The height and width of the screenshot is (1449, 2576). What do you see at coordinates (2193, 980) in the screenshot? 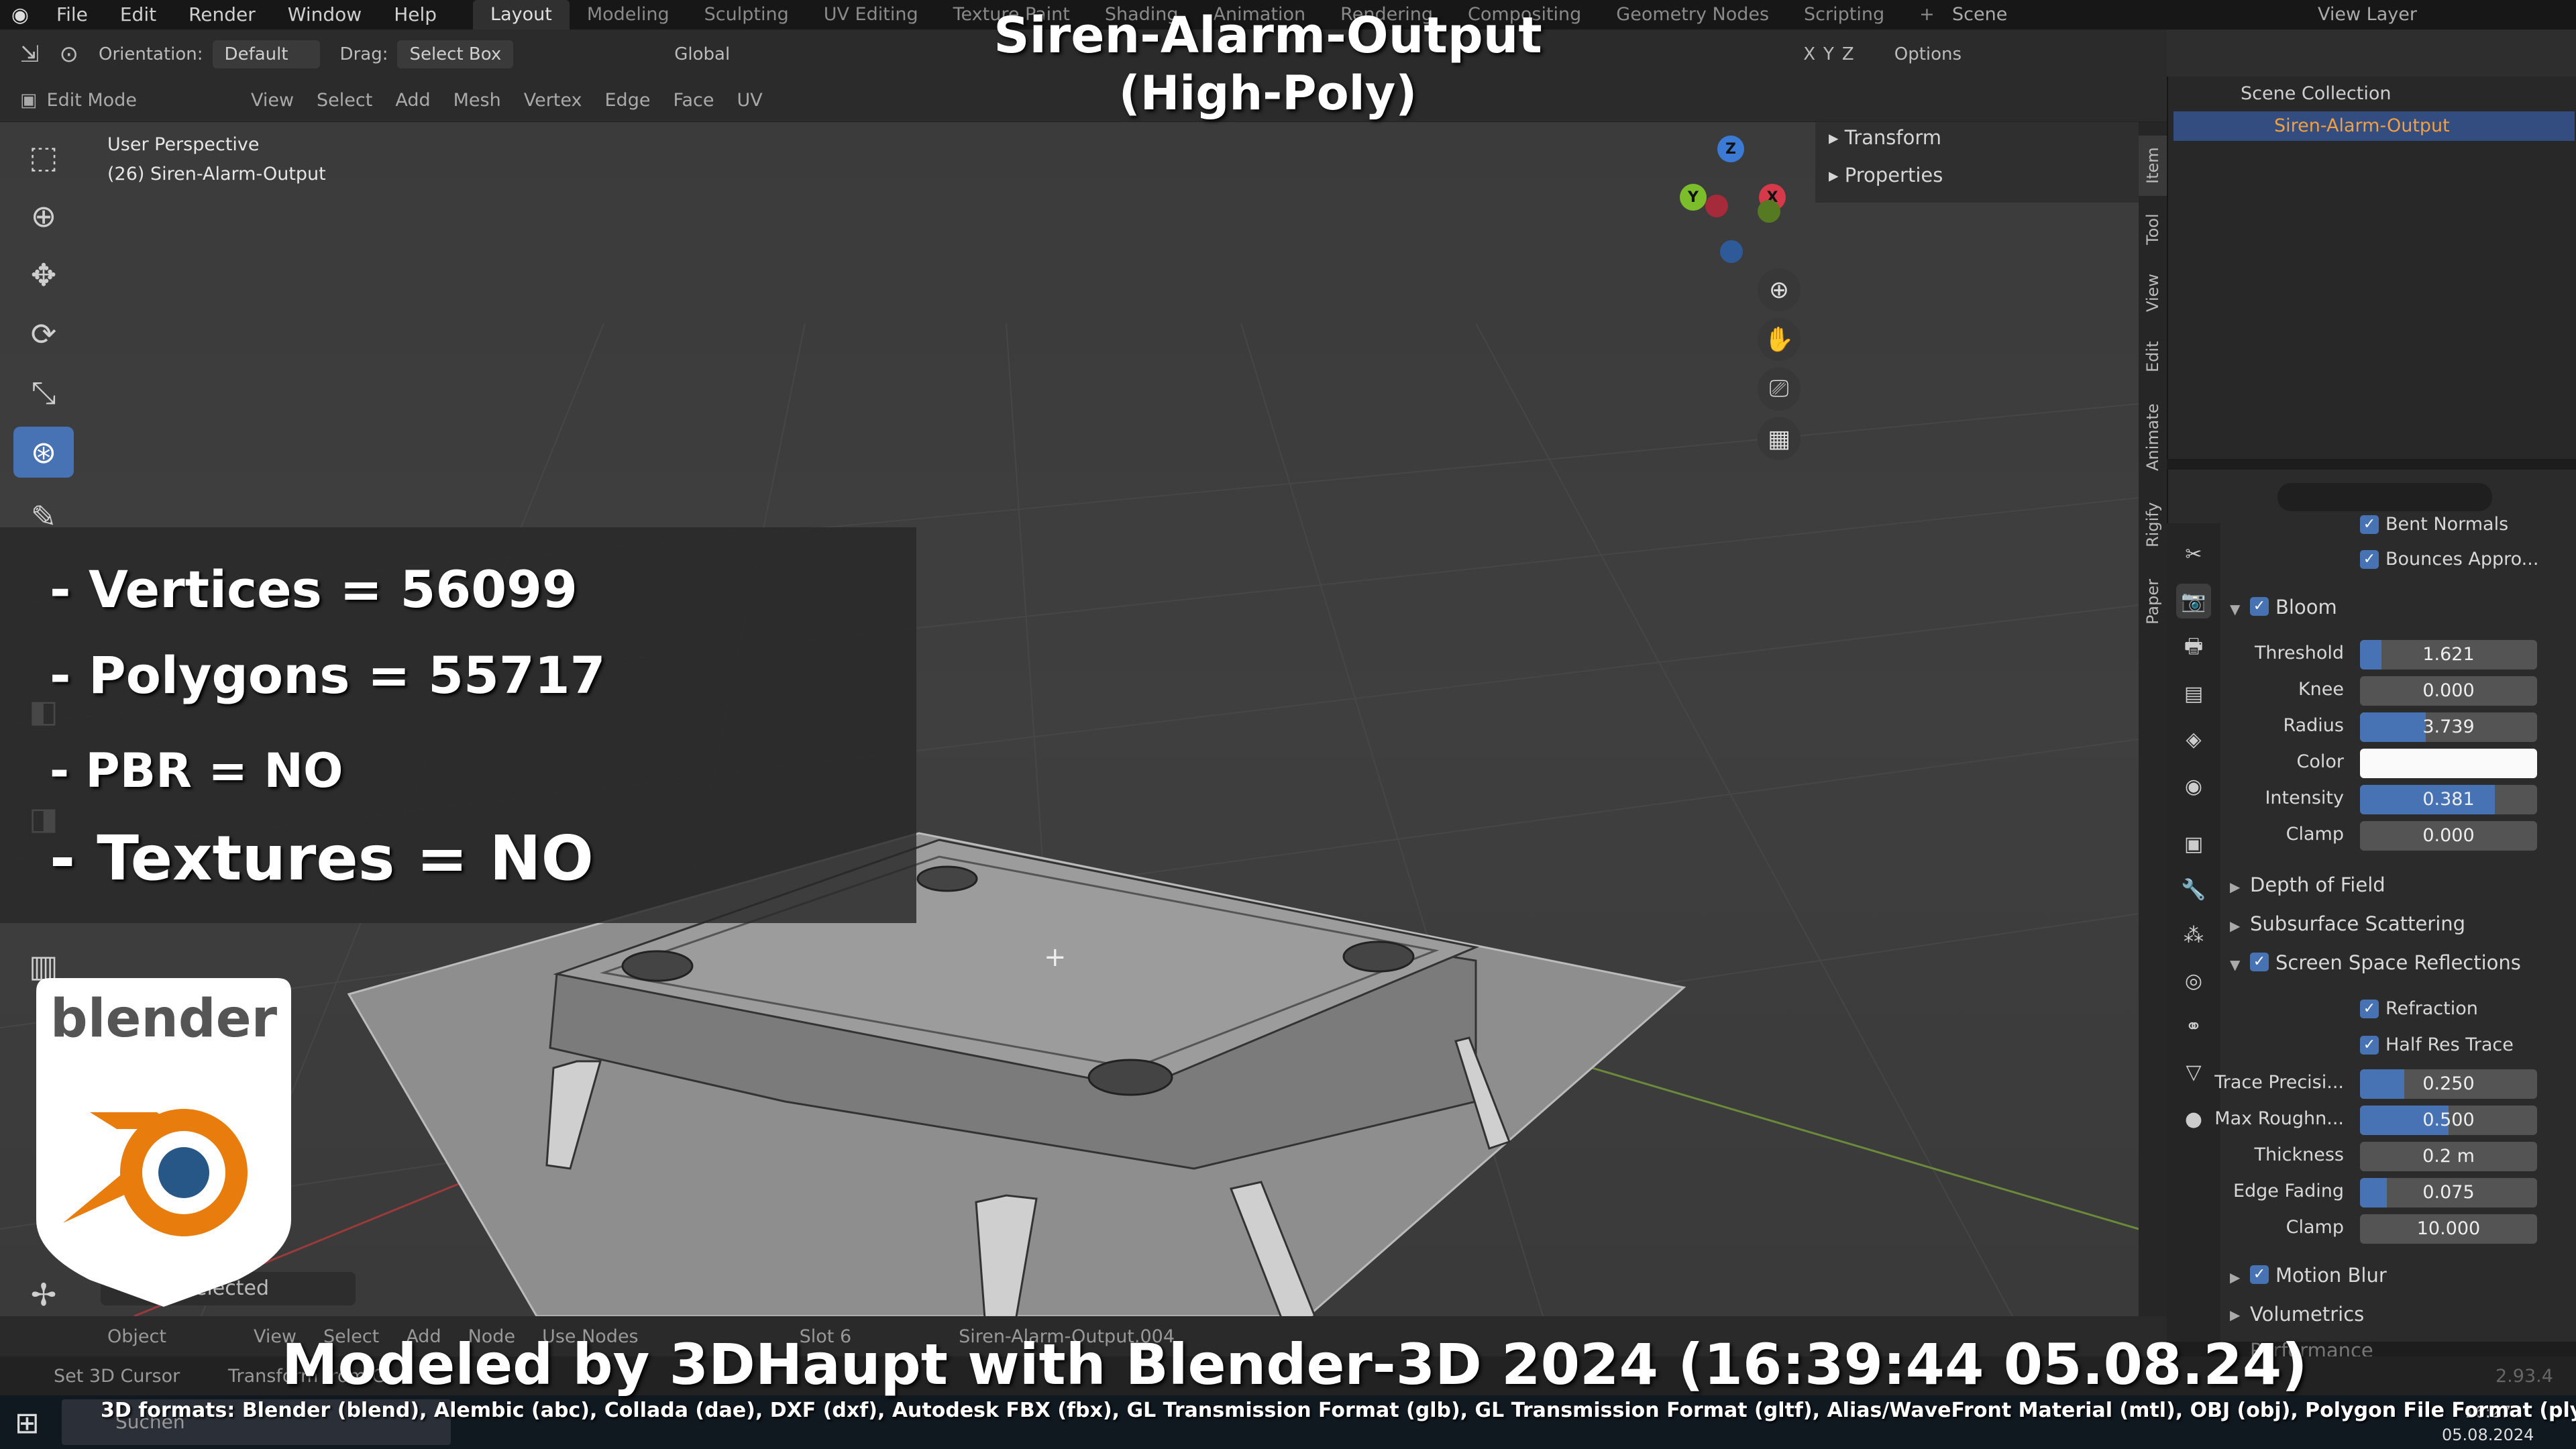
I see `physics-icon: ◎` at bounding box center [2193, 980].